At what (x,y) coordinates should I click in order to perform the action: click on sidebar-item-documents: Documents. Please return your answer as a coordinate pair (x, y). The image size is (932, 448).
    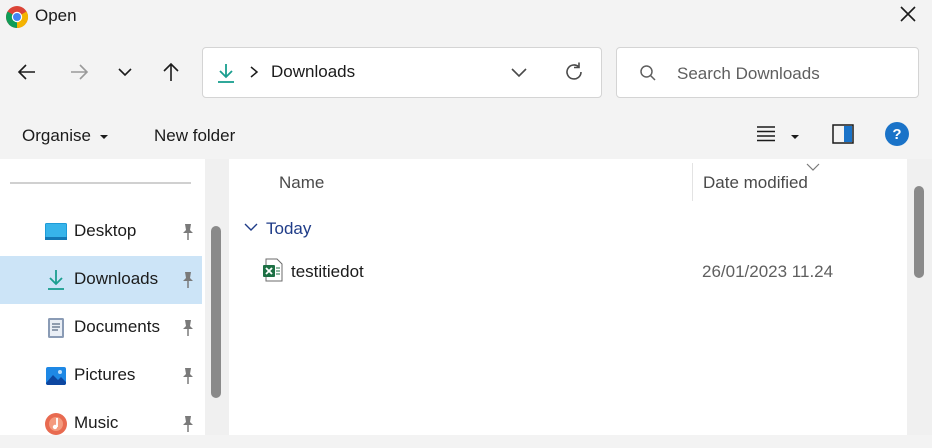
    Looking at the image, I should click on (101, 328).